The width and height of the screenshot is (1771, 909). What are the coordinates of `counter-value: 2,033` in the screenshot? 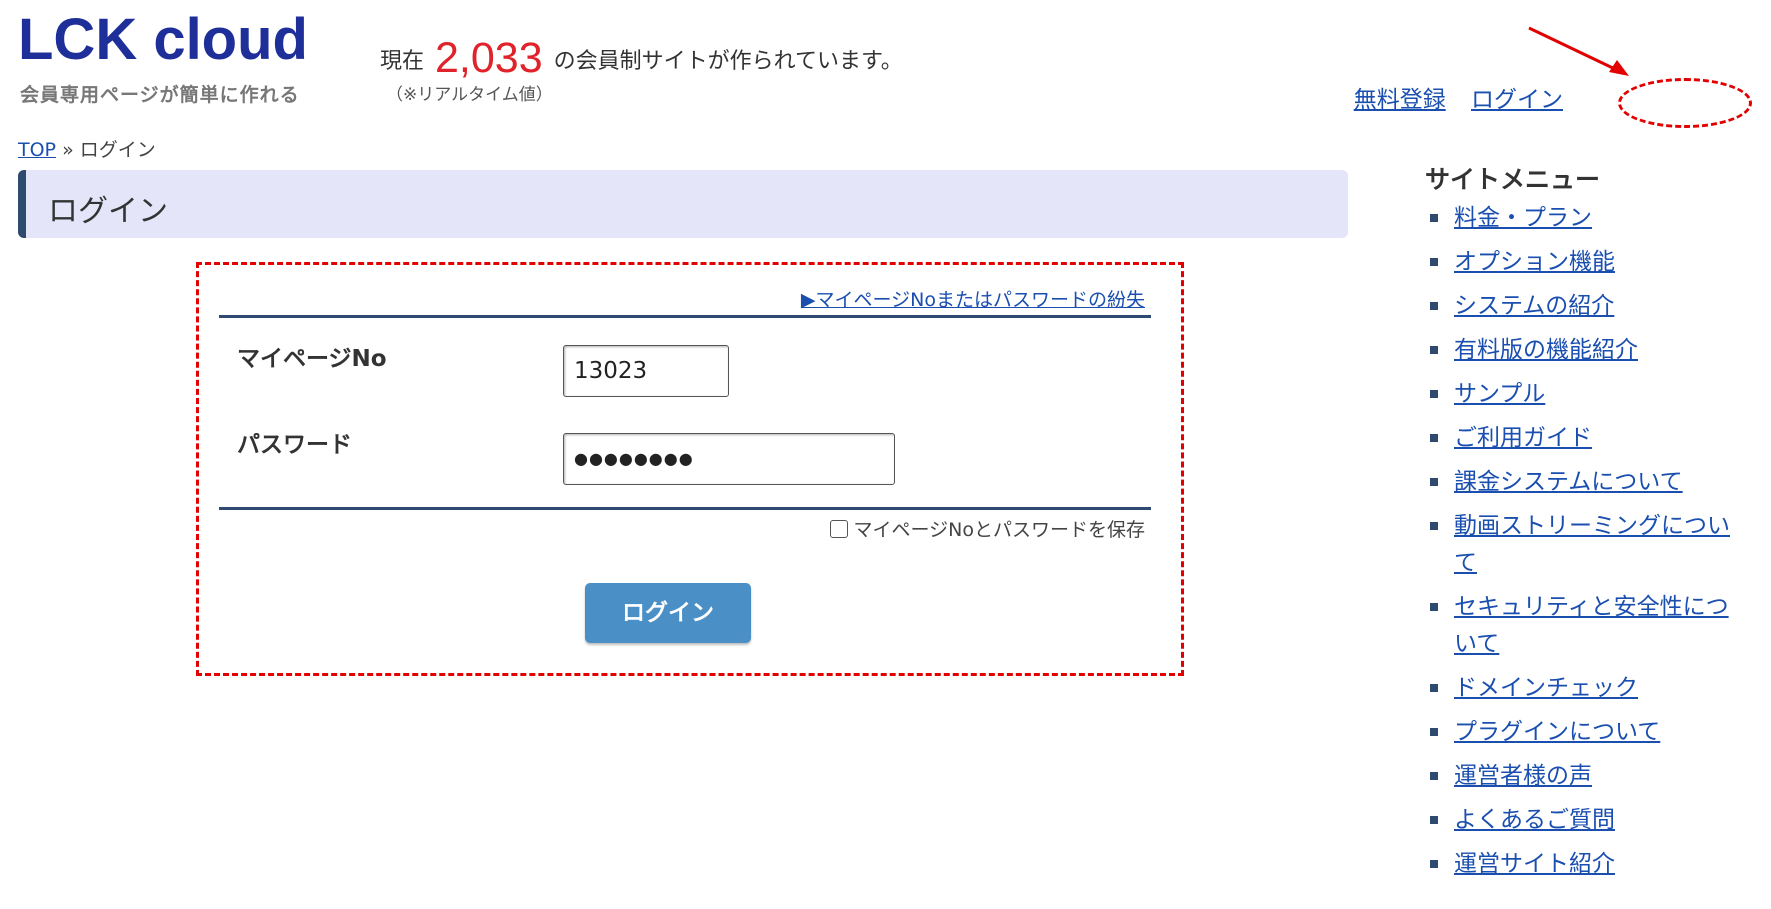 It's located at (489, 58).